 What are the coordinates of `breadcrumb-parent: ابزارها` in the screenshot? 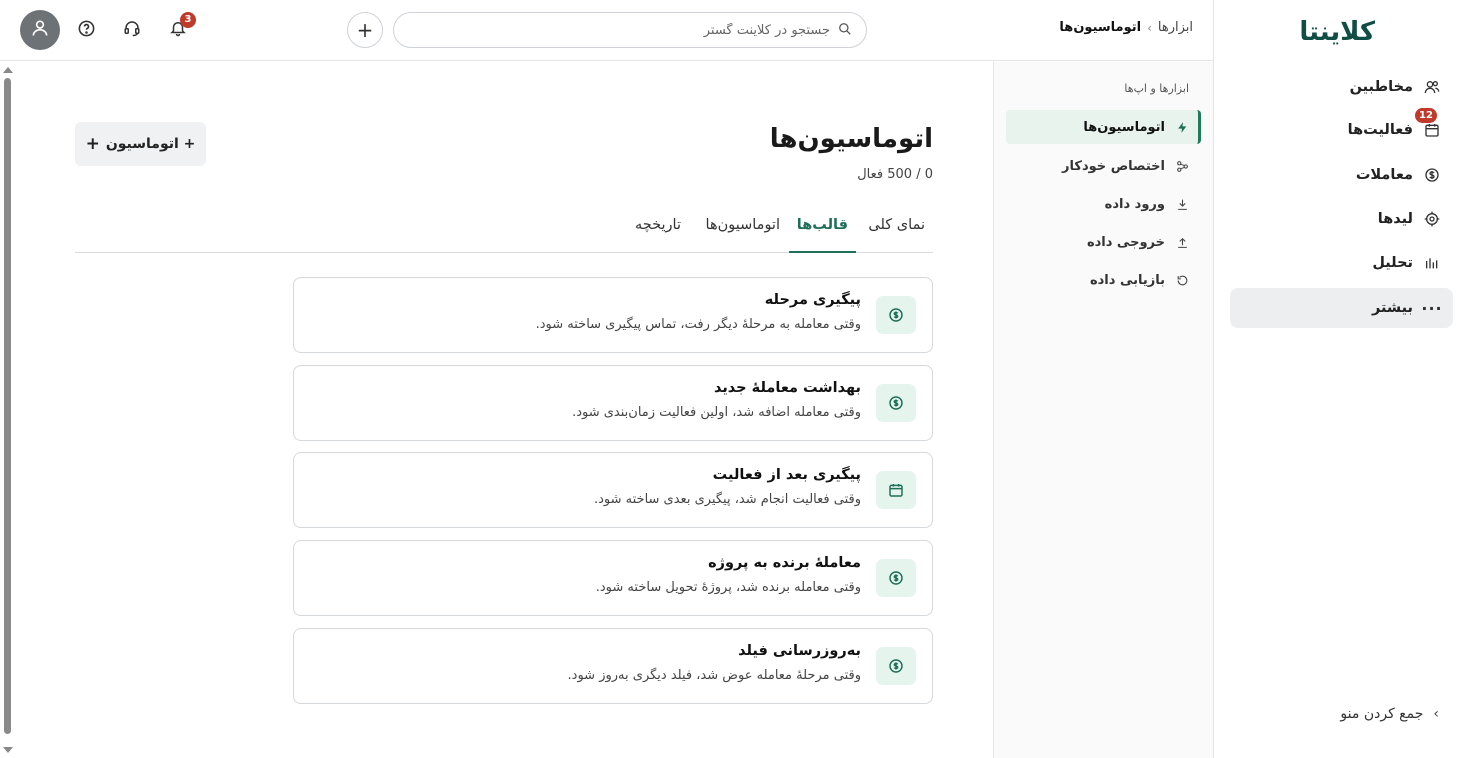 It's located at (1175, 27).